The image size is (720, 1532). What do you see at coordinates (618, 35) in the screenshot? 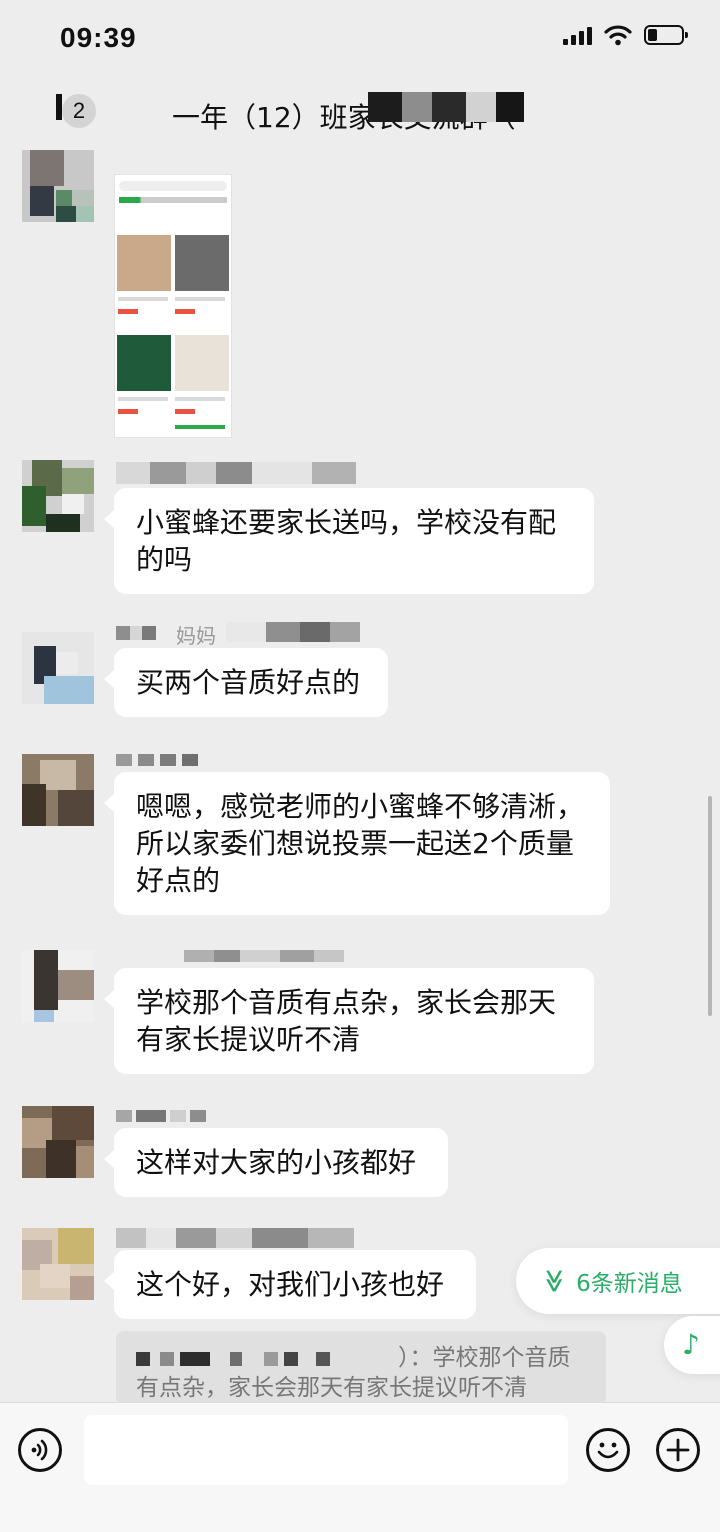
I see `wifi-icon` at bounding box center [618, 35].